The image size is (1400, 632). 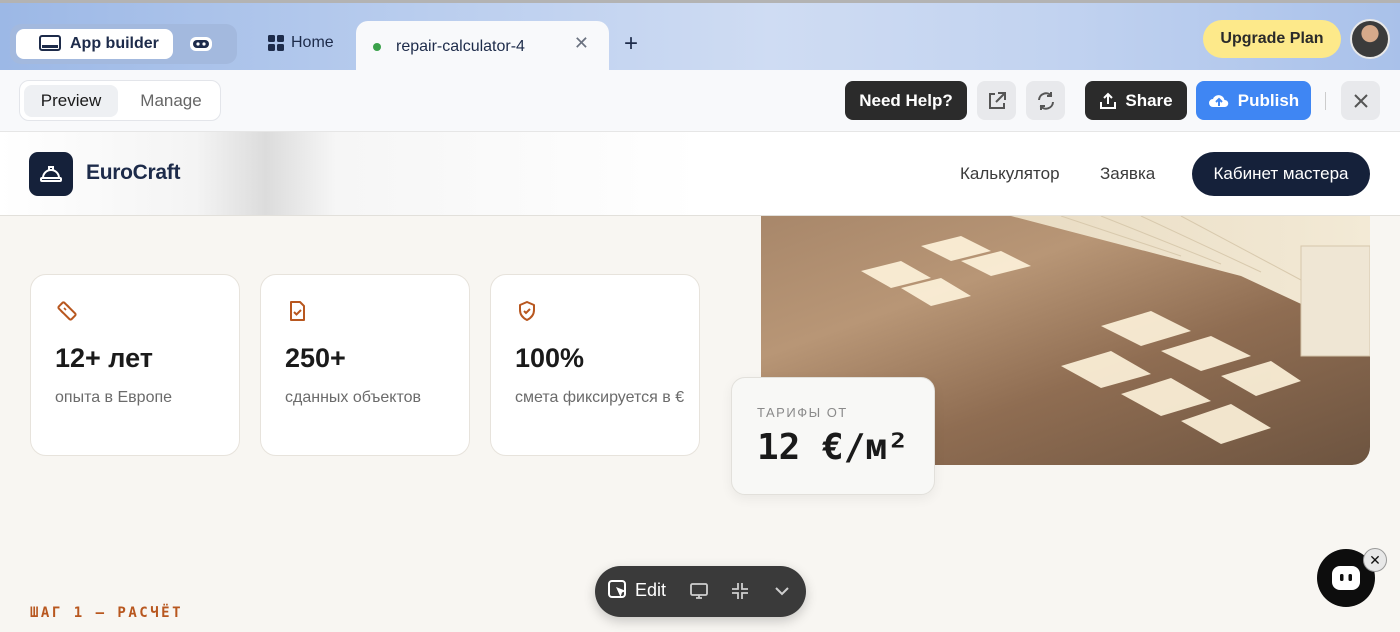 I want to click on cloud-upload-icon, so click(x=1218, y=100).